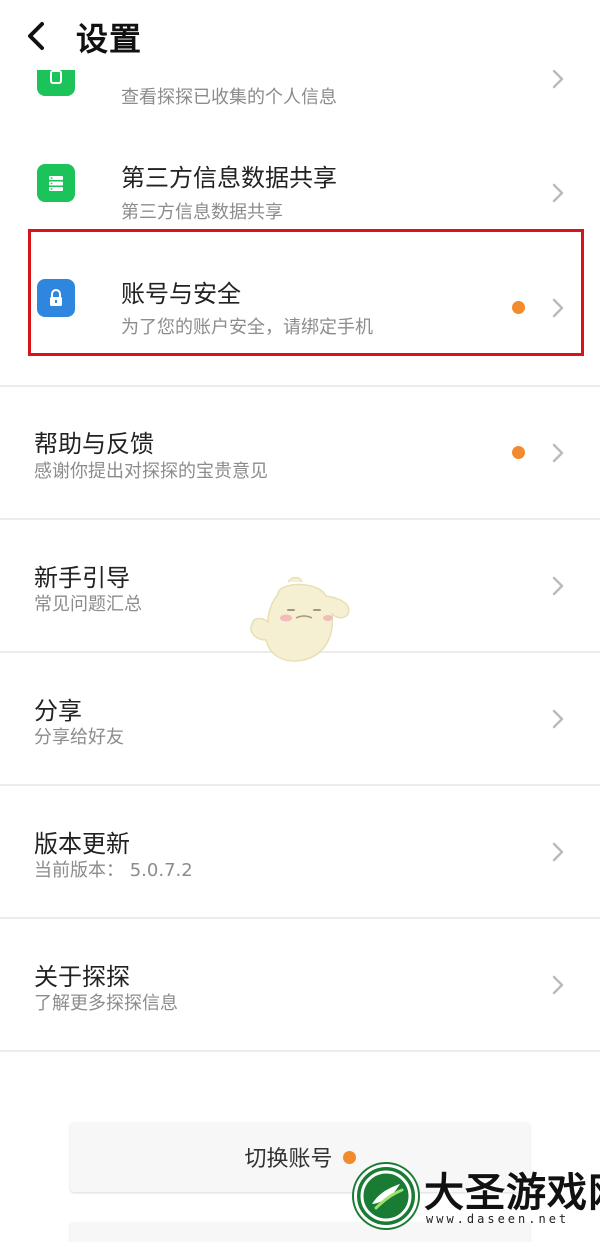 The width and height of the screenshot is (600, 1242). Describe the element at coordinates (94, 444) in the screenshot. I see `settings-item-title: 帮助与反馈` at that location.